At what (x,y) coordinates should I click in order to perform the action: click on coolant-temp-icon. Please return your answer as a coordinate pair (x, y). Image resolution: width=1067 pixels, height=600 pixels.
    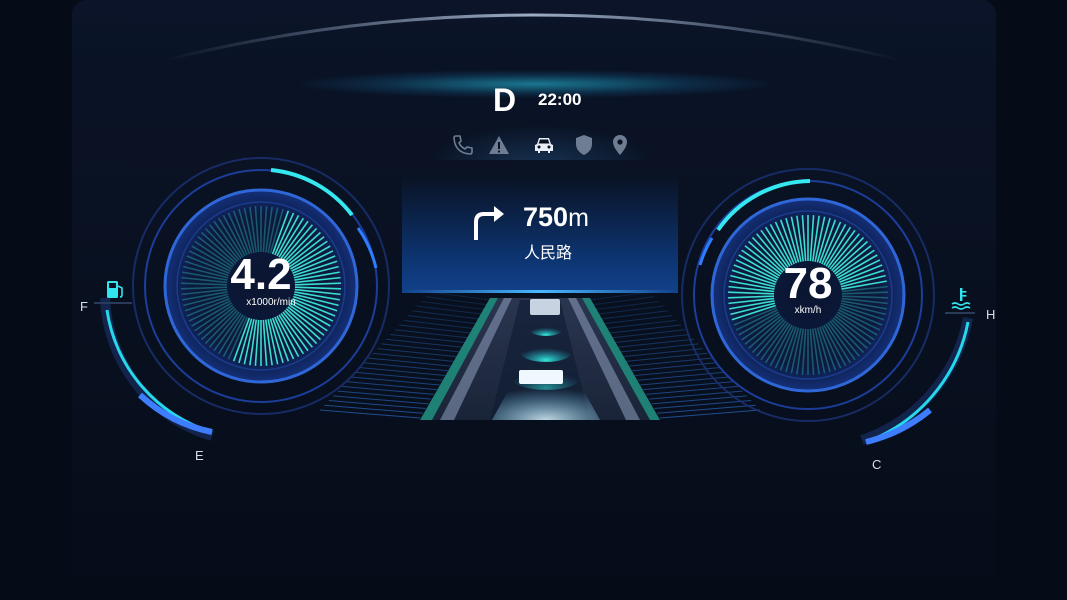
    Looking at the image, I should click on (961, 298).